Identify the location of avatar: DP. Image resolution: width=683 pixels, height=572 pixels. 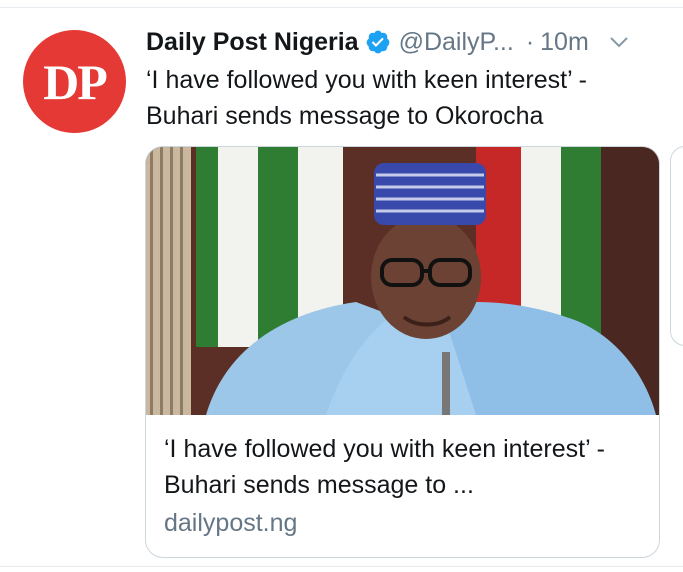
(74, 81).